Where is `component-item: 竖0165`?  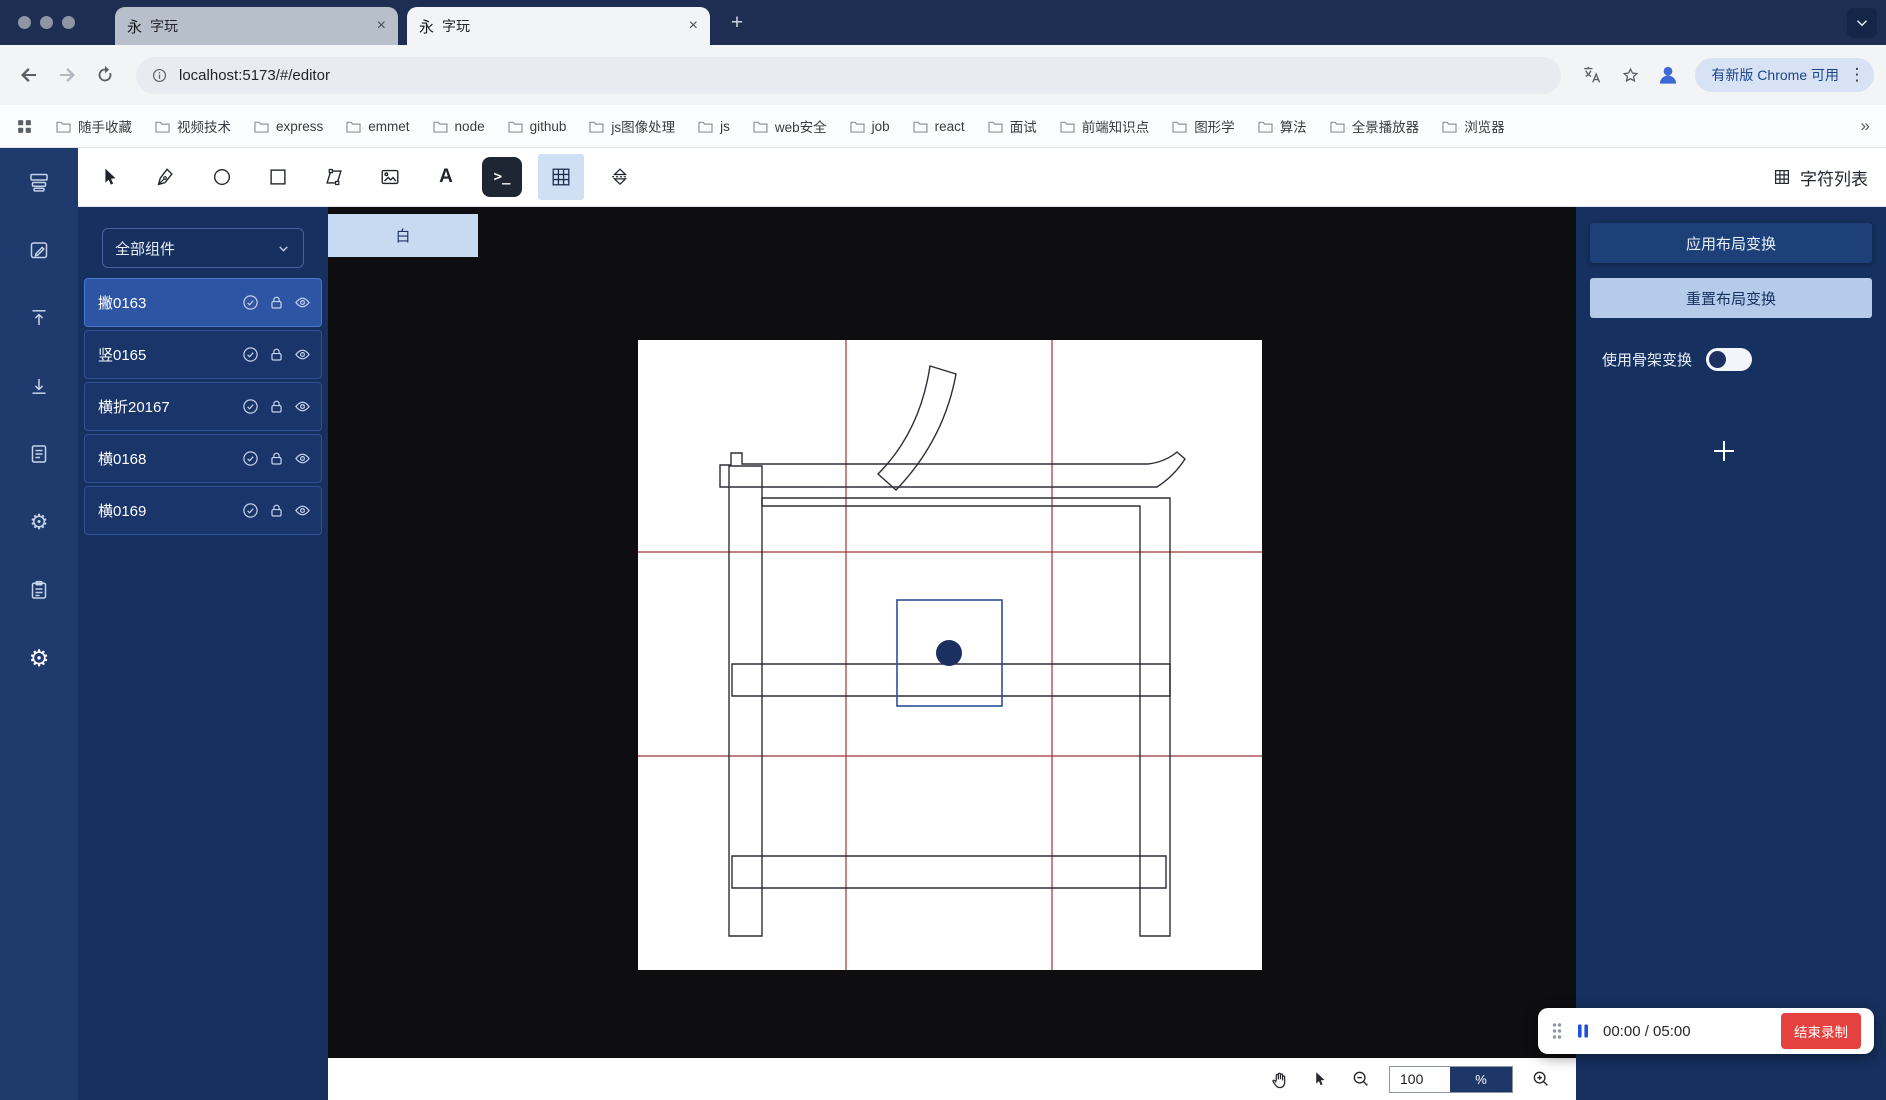 component-item: 竖0165 is located at coordinates (203, 354).